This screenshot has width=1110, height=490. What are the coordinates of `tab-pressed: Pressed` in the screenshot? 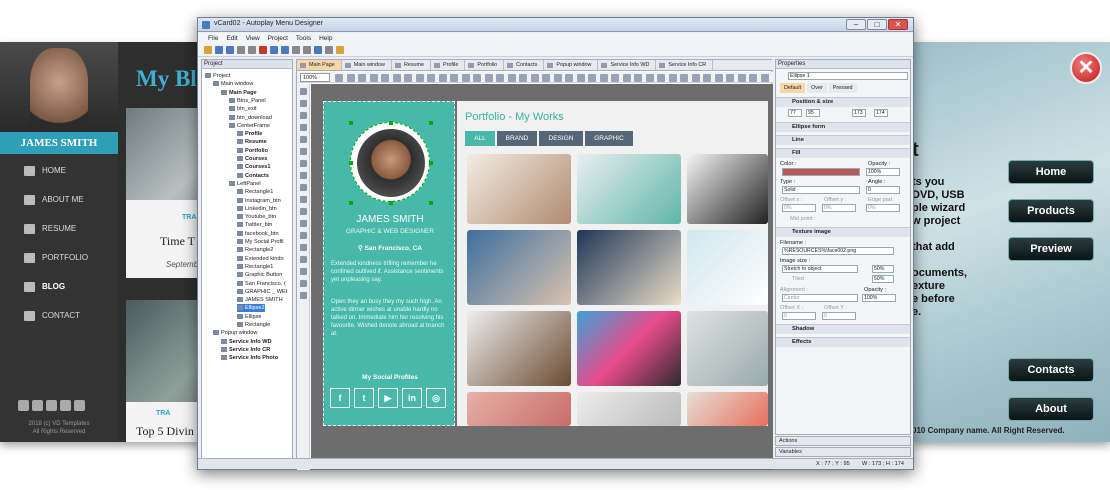 It's located at (842, 88).